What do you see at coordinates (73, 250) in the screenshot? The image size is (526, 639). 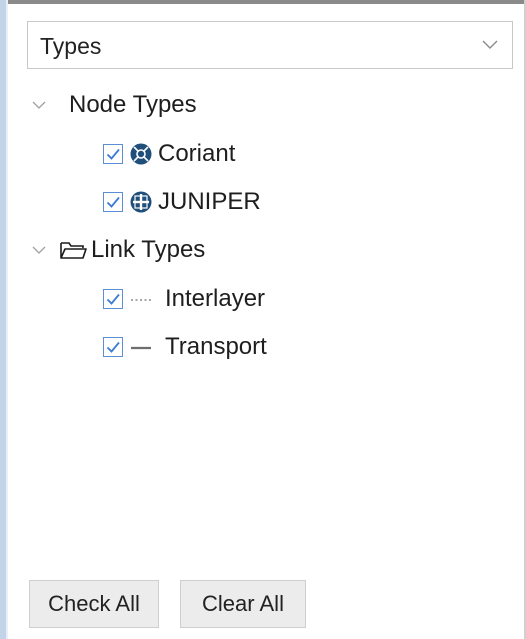 I see `folder-icon` at bounding box center [73, 250].